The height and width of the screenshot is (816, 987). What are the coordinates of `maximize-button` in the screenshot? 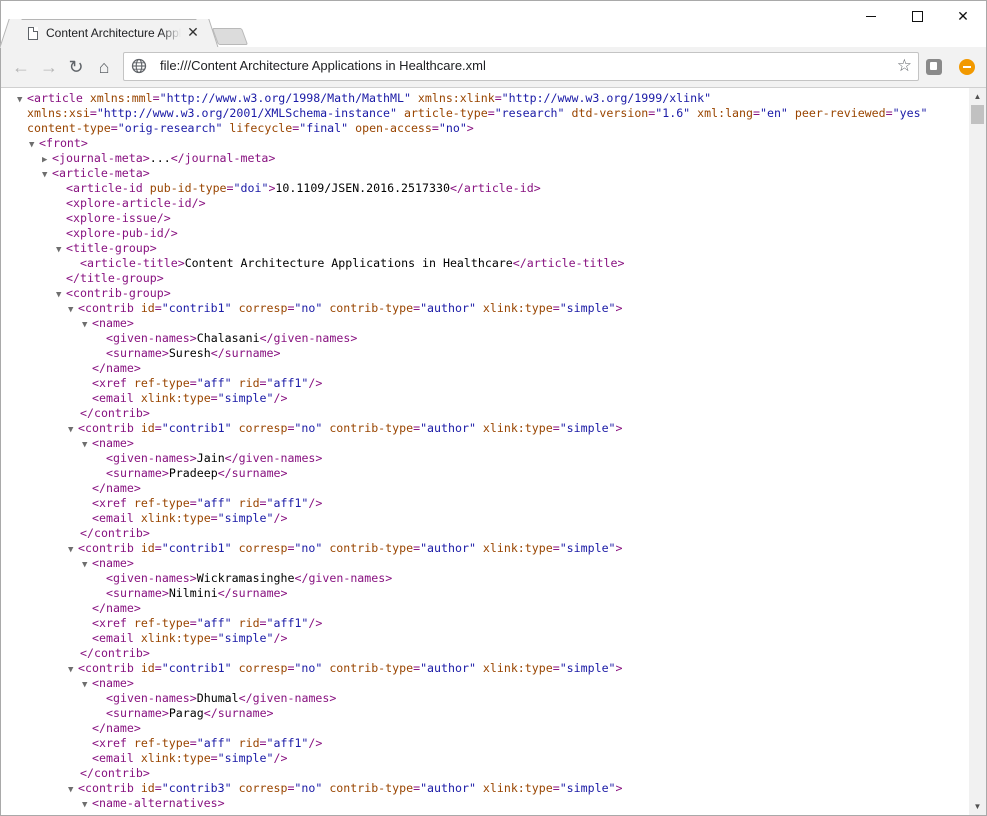 It's located at (917, 16).